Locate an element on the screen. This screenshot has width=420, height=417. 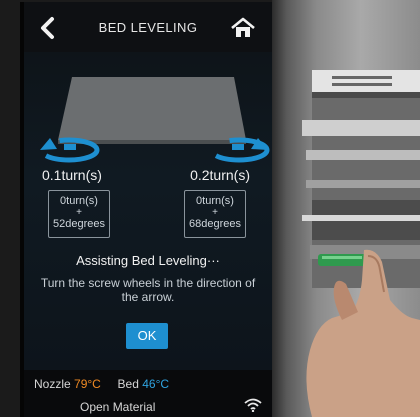
right-adjust-box: 0turn(s) + 68degrees is located at coordinates (215, 214).